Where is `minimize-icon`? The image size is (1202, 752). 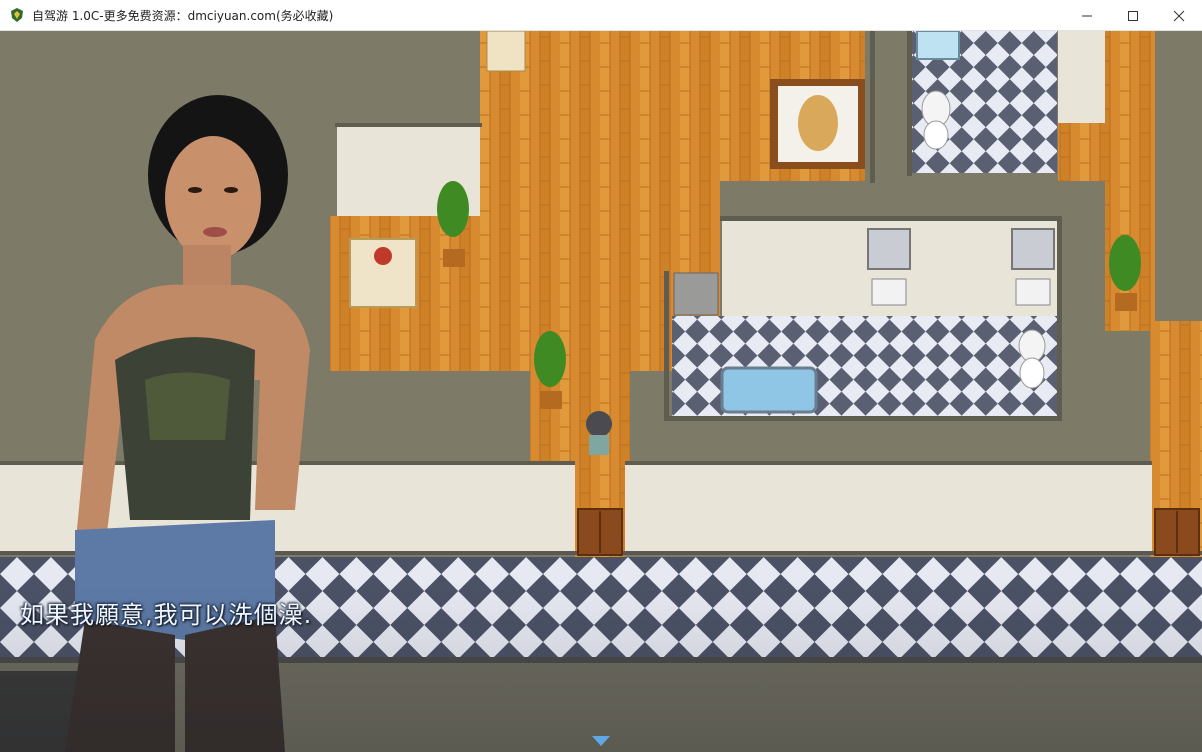
minimize-icon is located at coordinates (1087, 15).